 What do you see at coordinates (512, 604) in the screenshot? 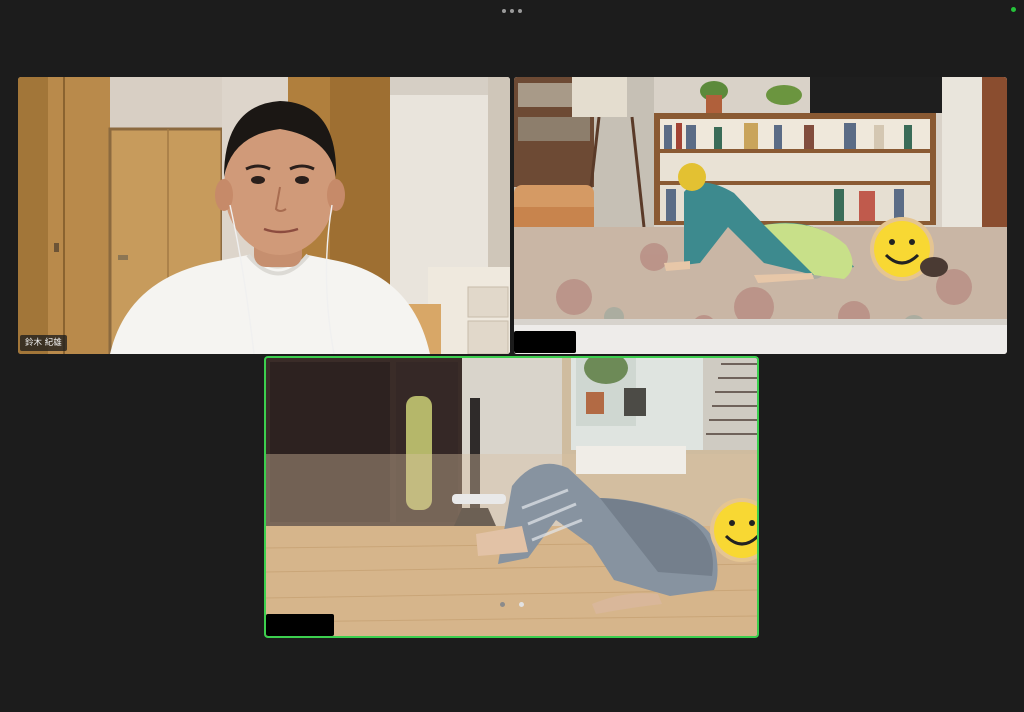
I see `gallery-page-indicator` at bounding box center [512, 604].